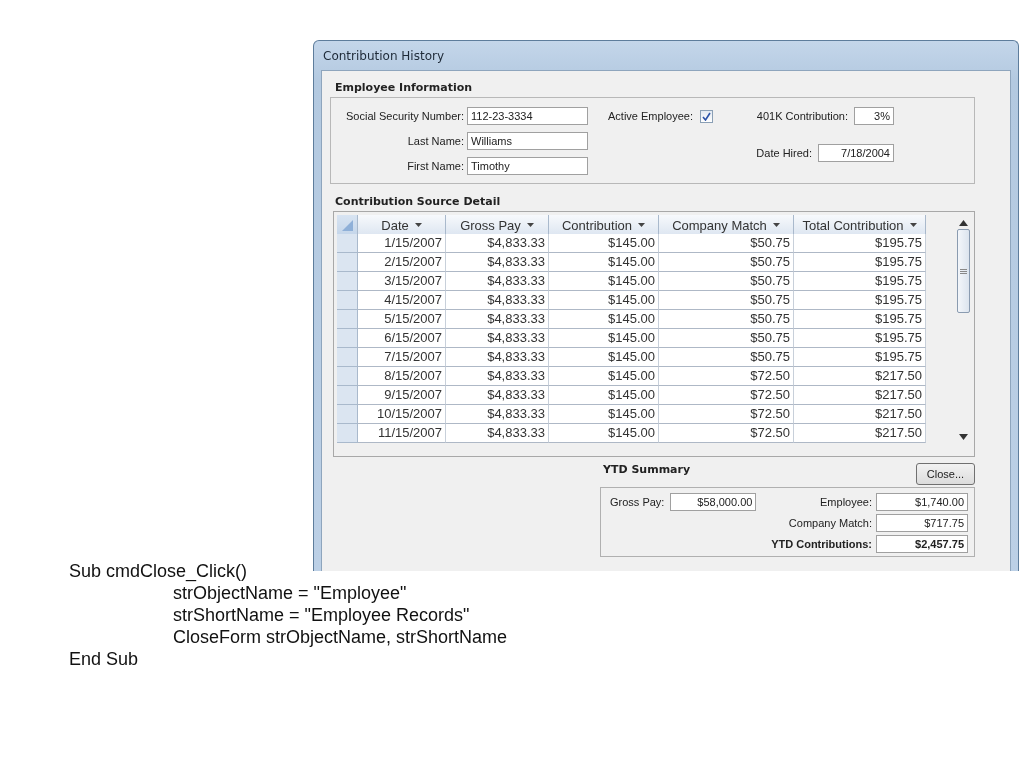 The width and height of the screenshot is (1024, 768). What do you see at coordinates (497, 225) in the screenshot?
I see `column-header: Gross Pay` at bounding box center [497, 225].